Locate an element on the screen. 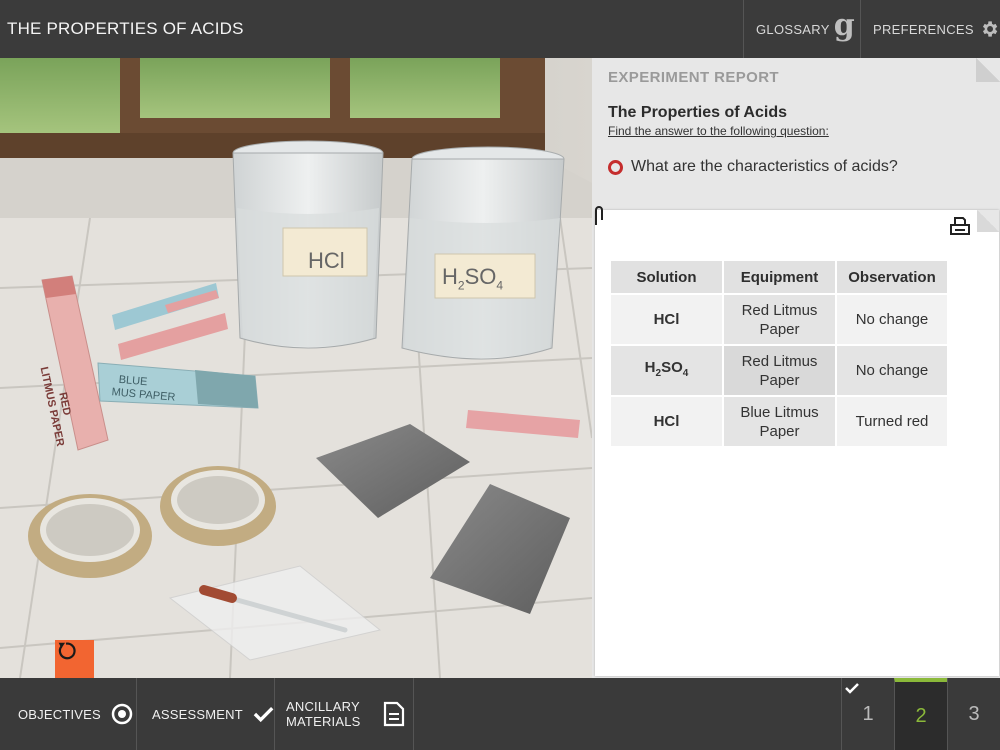 This screenshot has height=750, width=1000. table-row: HCl Blue Litmus Paper Turned red is located at coordinates (779, 421).